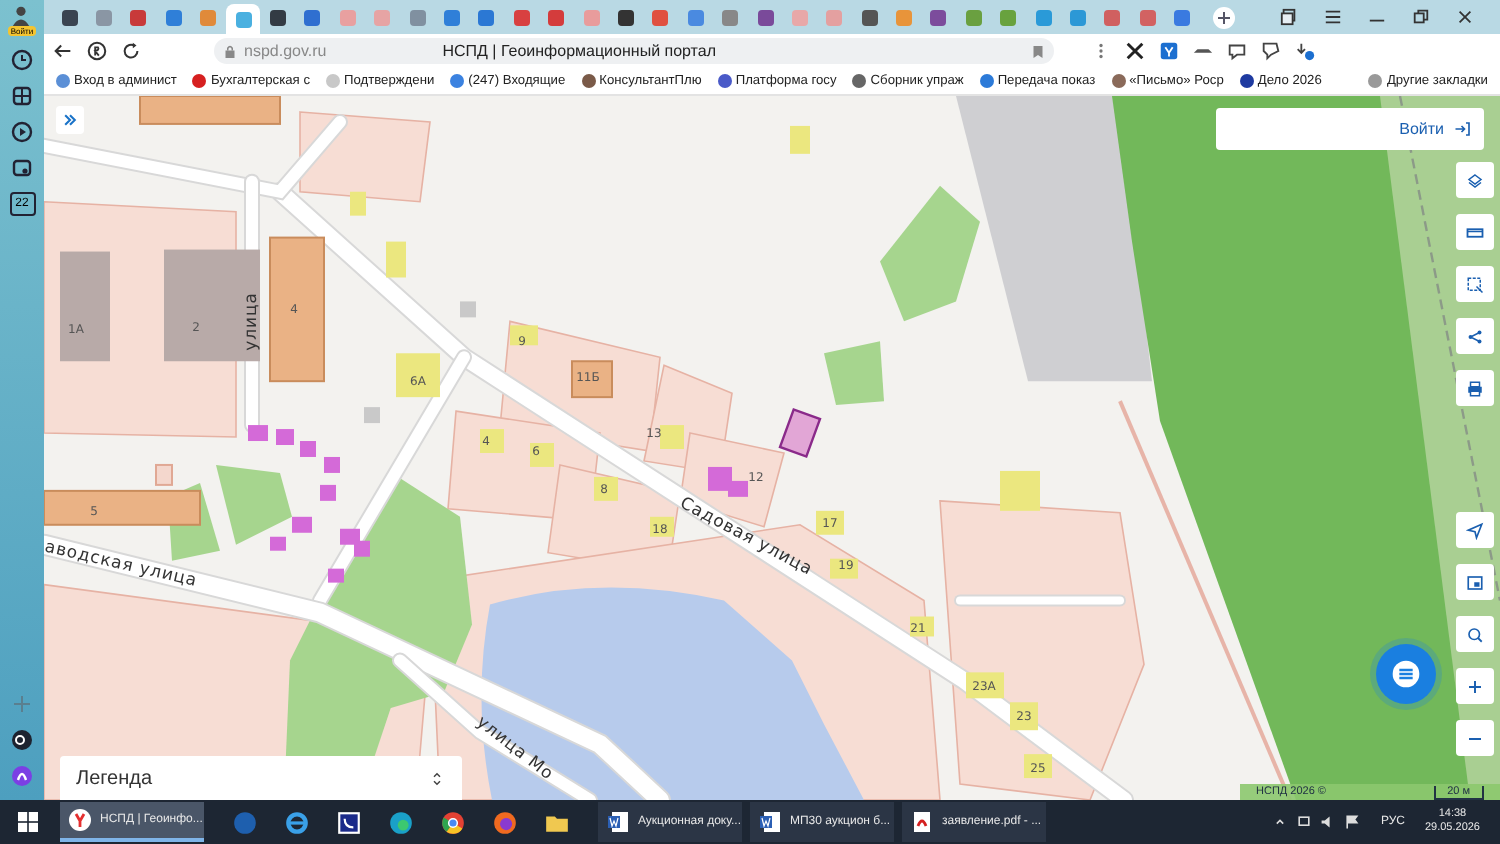  Describe the element at coordinates (1237, 51) in the screenshot. I see `chat-bubble-icon` at that location.